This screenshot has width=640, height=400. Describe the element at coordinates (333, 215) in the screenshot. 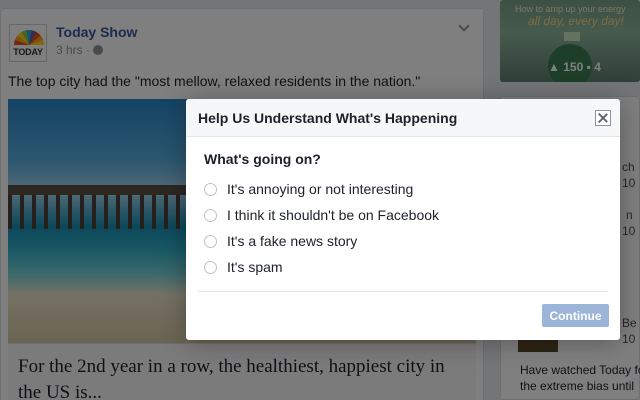

I see `option-label: I think it shouldn't be on Facebook` at that location.